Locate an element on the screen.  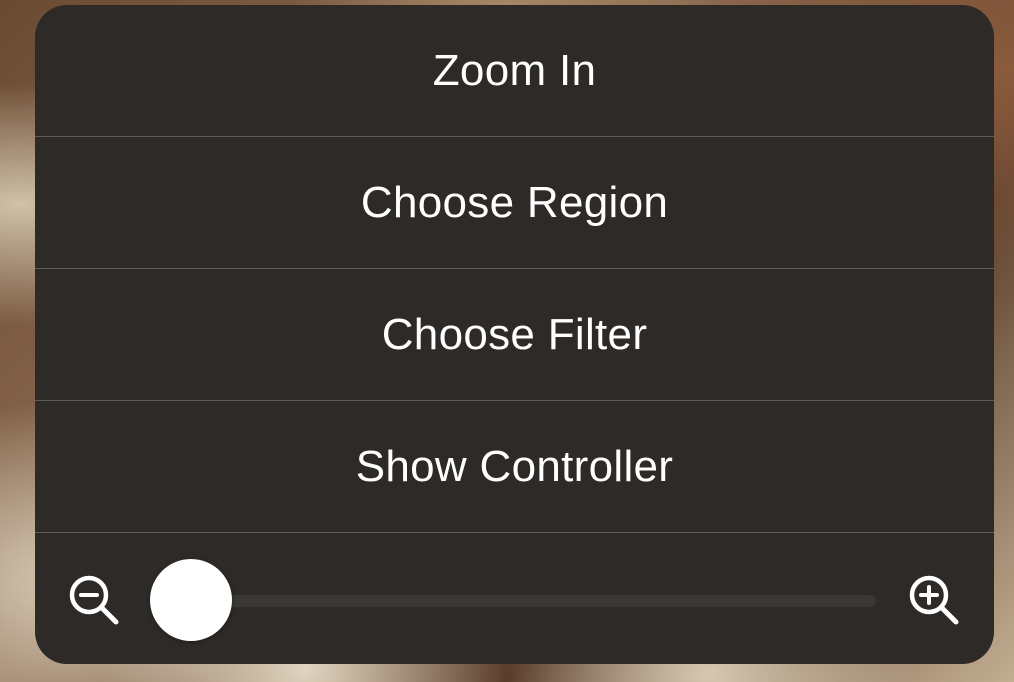
zoom-slider-thumb is located at coordinates (191, 600).